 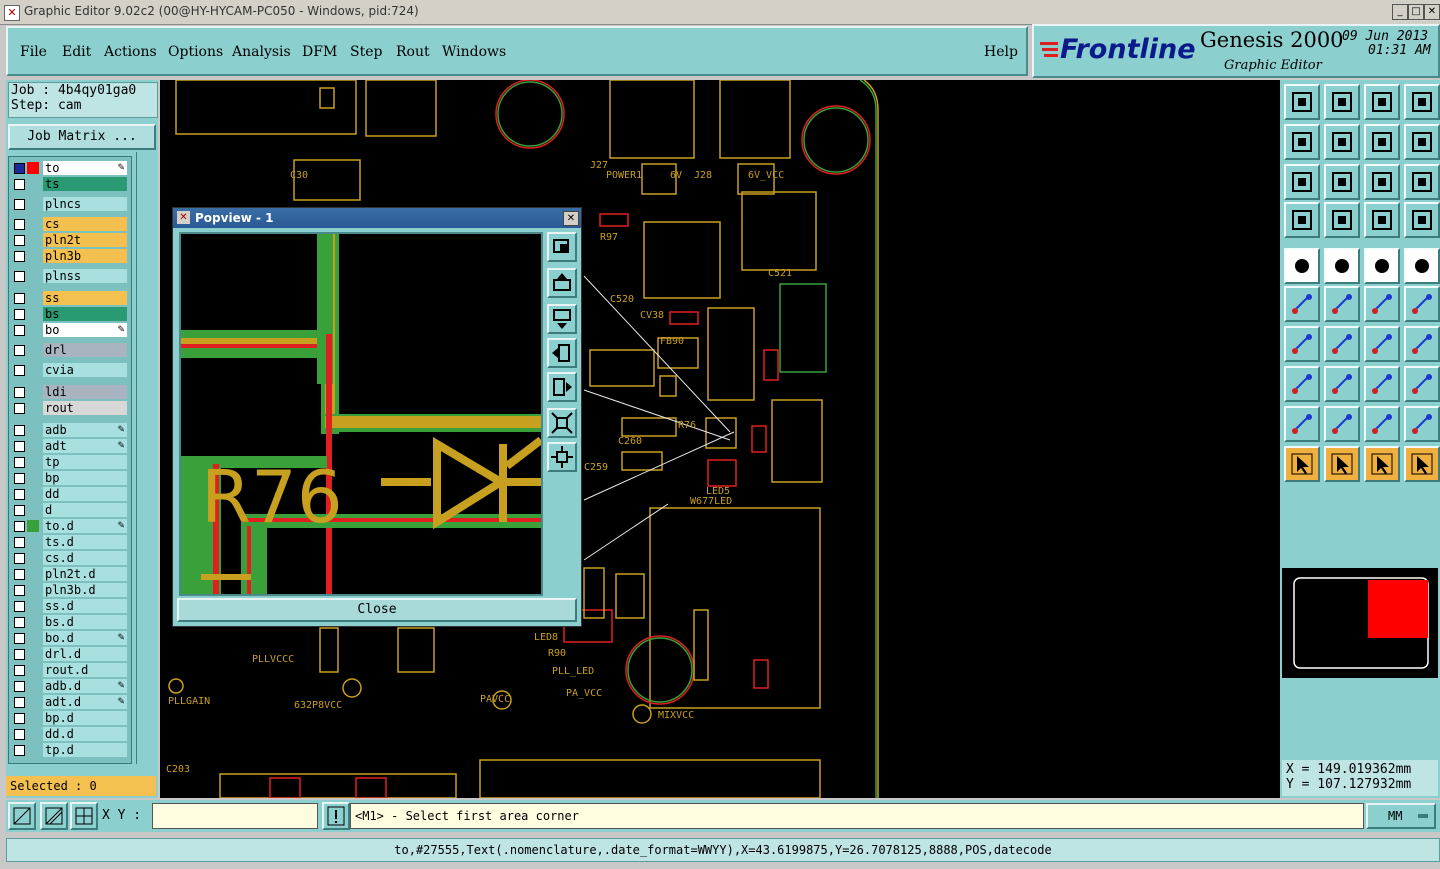 What do you see at coordinates (1422, 266) in the screenshot?
I see `pad-tool-button` at bounding box center [1422, 266].